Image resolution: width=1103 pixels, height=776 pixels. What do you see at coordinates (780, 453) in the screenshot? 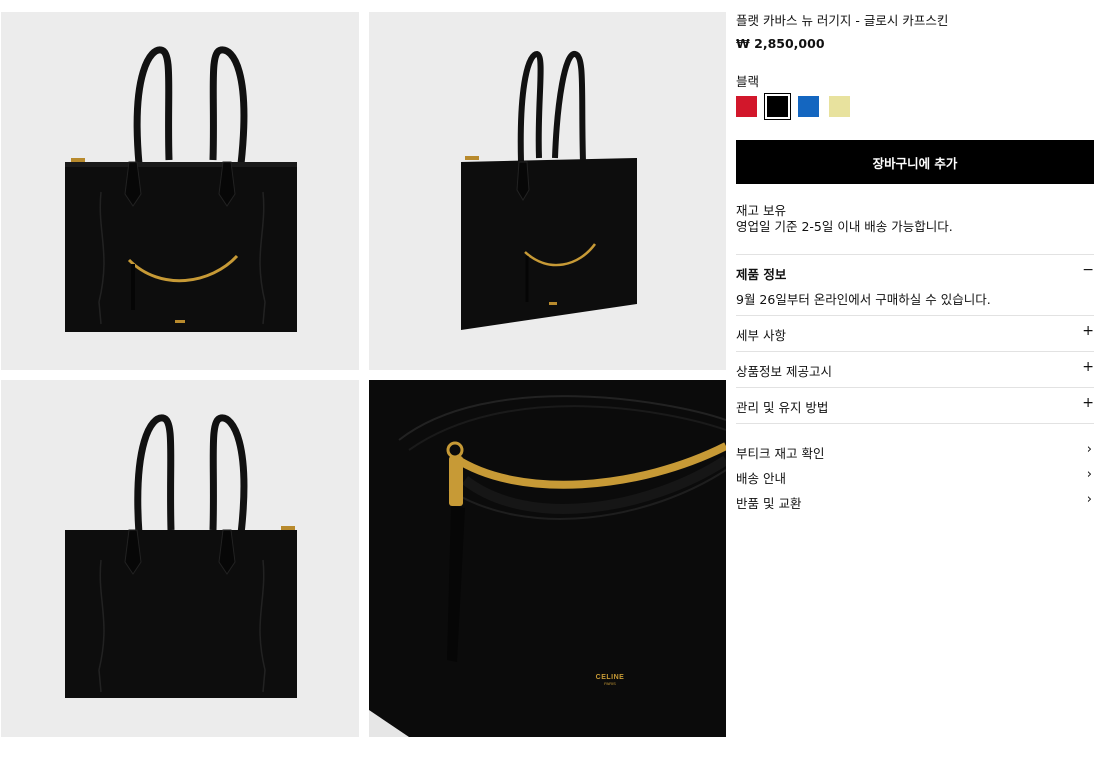
I see `link-label: 부티크 재고 확인` at bounding box center [780, 453].